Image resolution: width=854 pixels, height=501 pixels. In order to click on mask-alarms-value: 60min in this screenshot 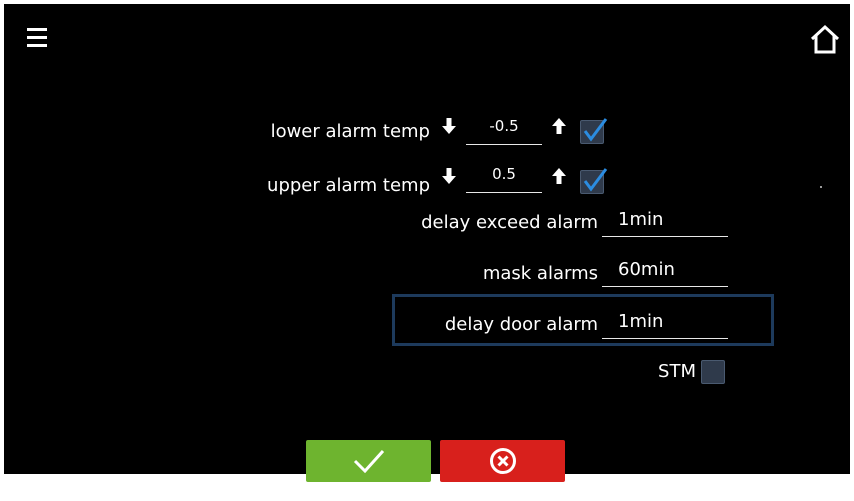, I will do `click(646, 269)`.